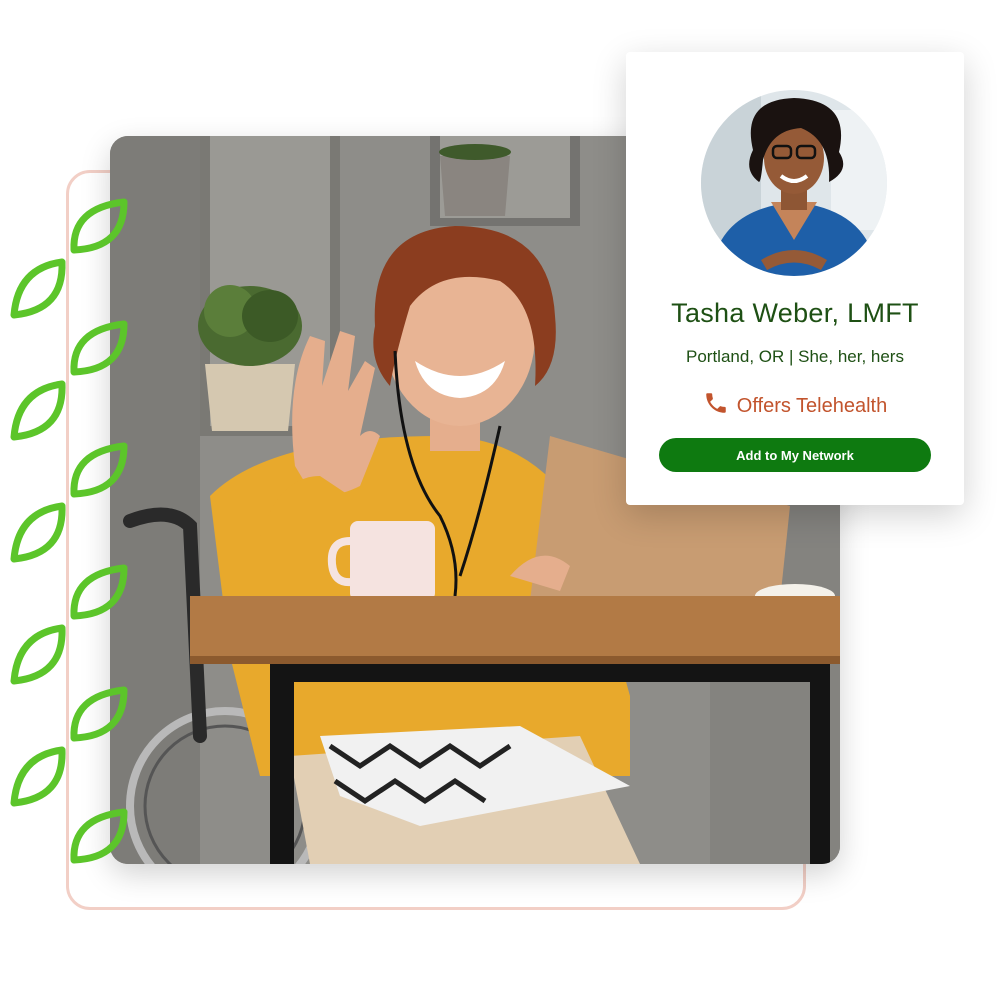 The image size is (1000, 1000). What do you see at coordinates (794, 183) in the screenshot?
I see `avatar` at bounding box center [794, 183].